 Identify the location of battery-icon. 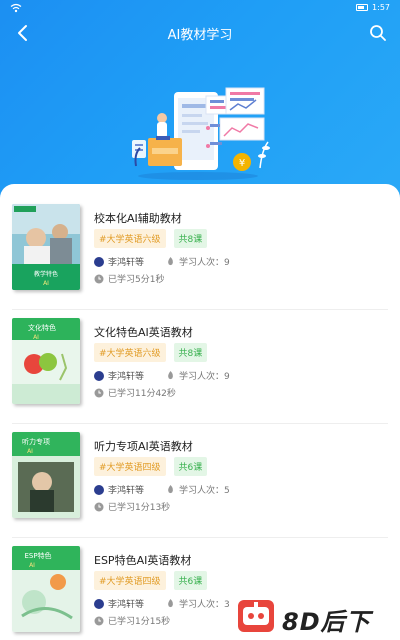
(362, 7).